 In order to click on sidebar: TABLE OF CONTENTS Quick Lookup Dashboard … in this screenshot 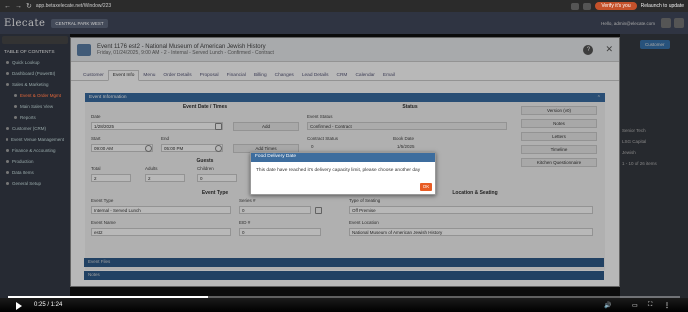, I will do `click(35, 166)`.